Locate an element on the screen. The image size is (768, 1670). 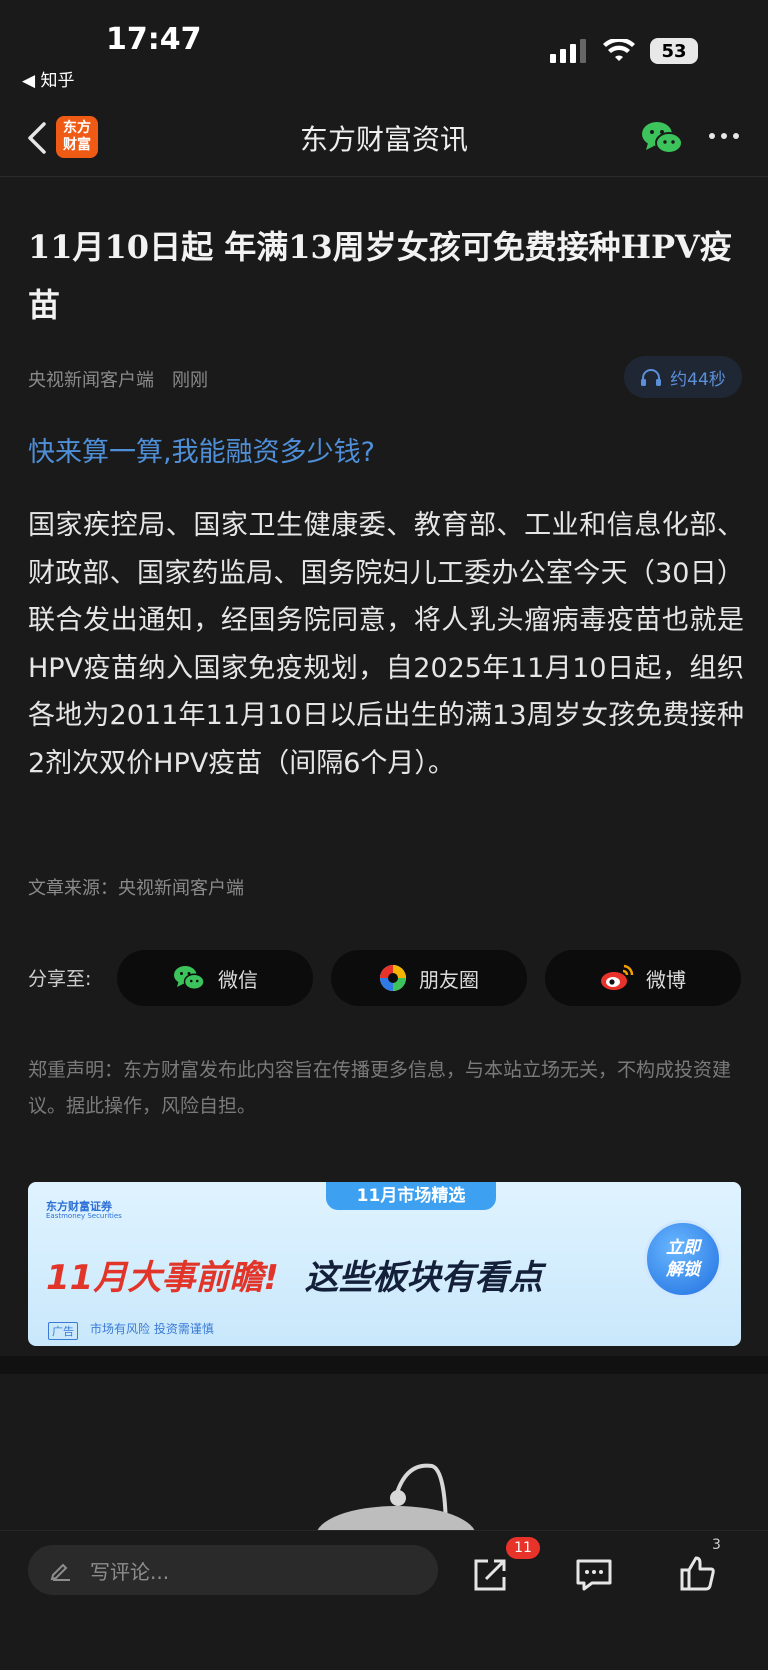
share-moments-button: 朋友圈 is located at coordinates (429, 978).